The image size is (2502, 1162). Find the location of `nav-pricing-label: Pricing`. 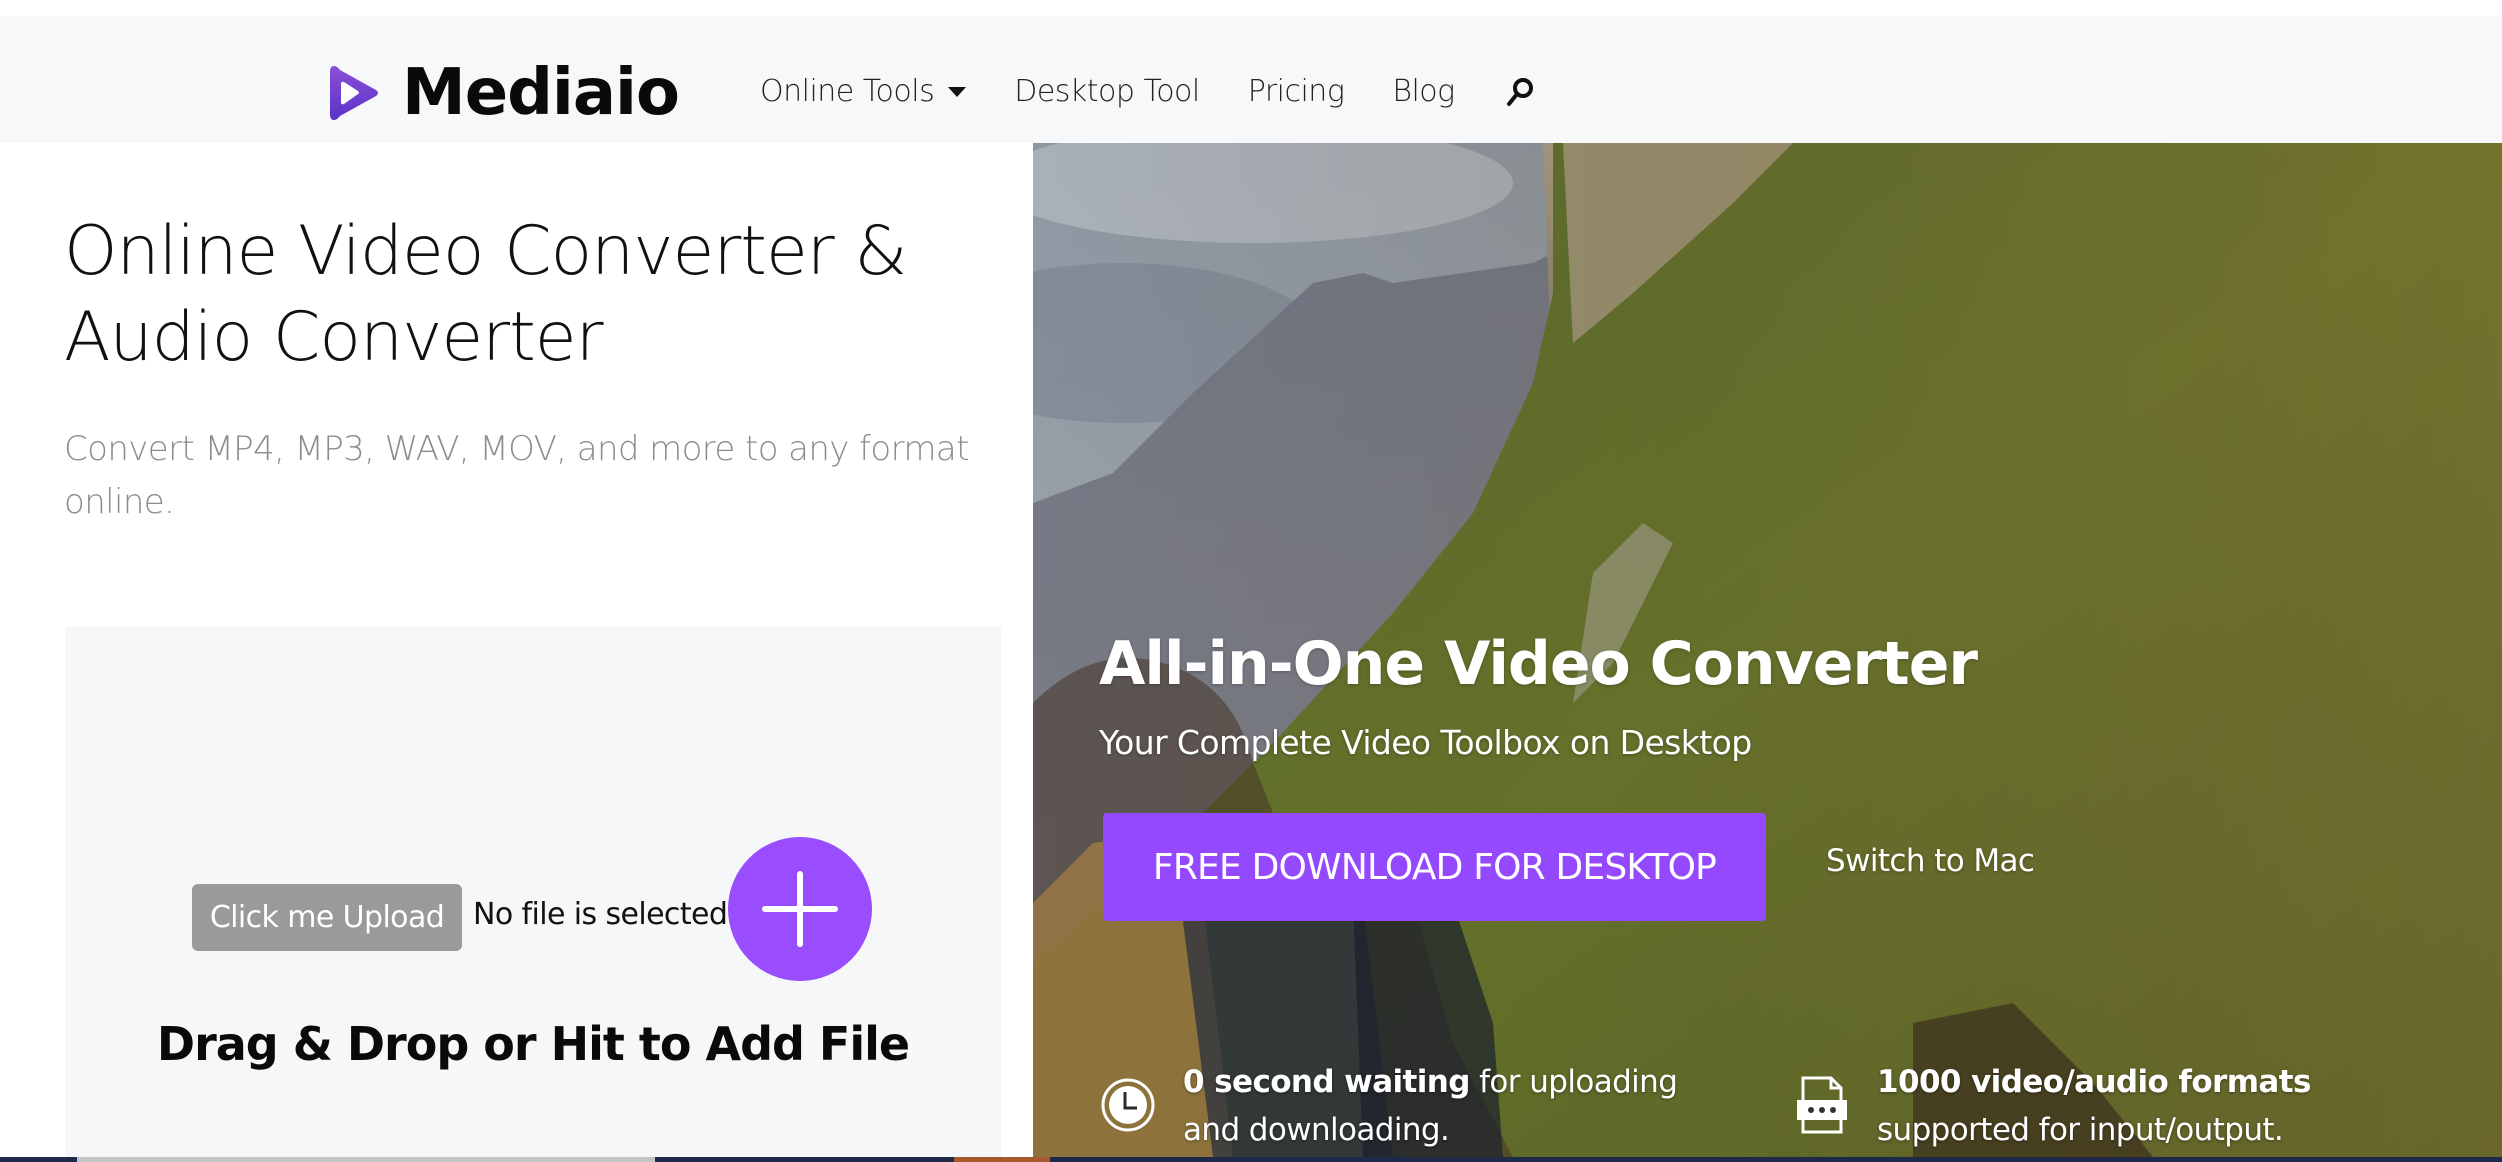

nav-pricing-label: Pricing is located at coordinates (1296, 91).